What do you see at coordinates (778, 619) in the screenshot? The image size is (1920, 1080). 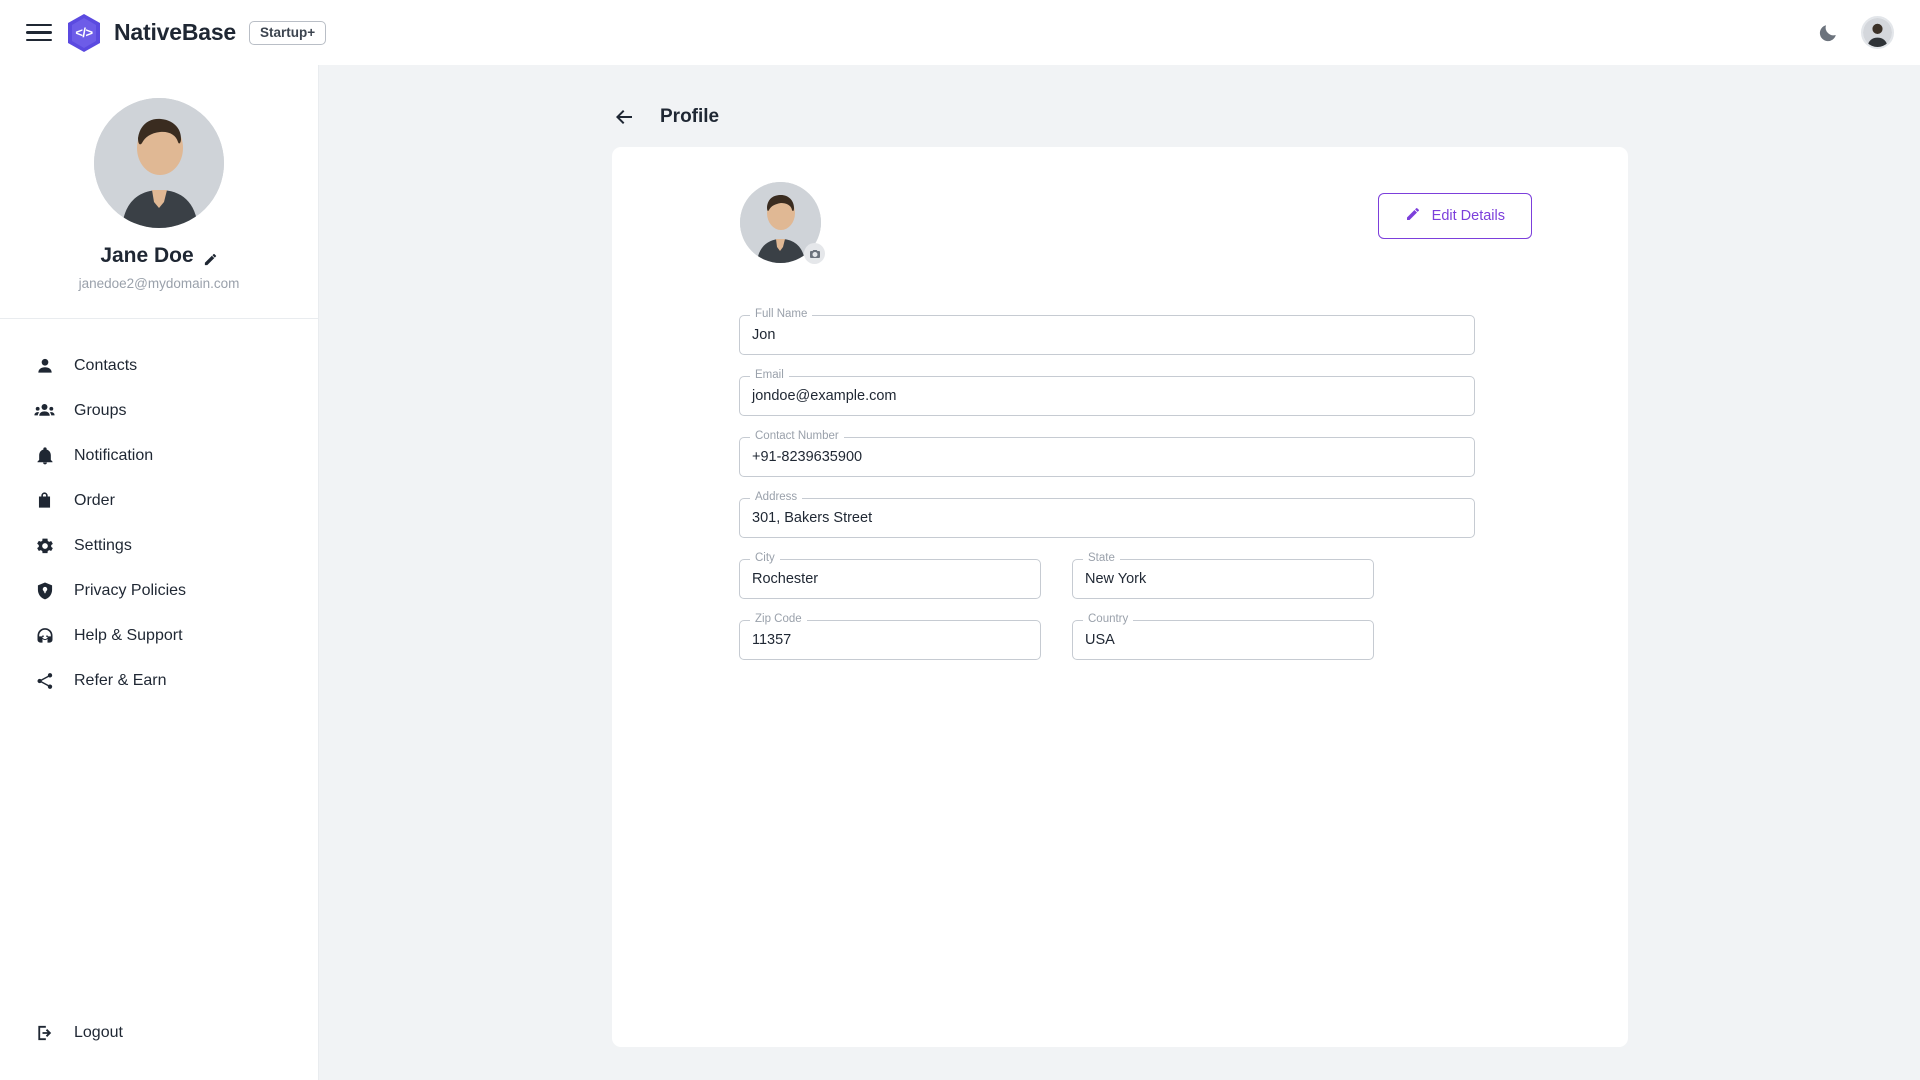 I see `field-label: Zip Code` at bounding box center [778, 619].